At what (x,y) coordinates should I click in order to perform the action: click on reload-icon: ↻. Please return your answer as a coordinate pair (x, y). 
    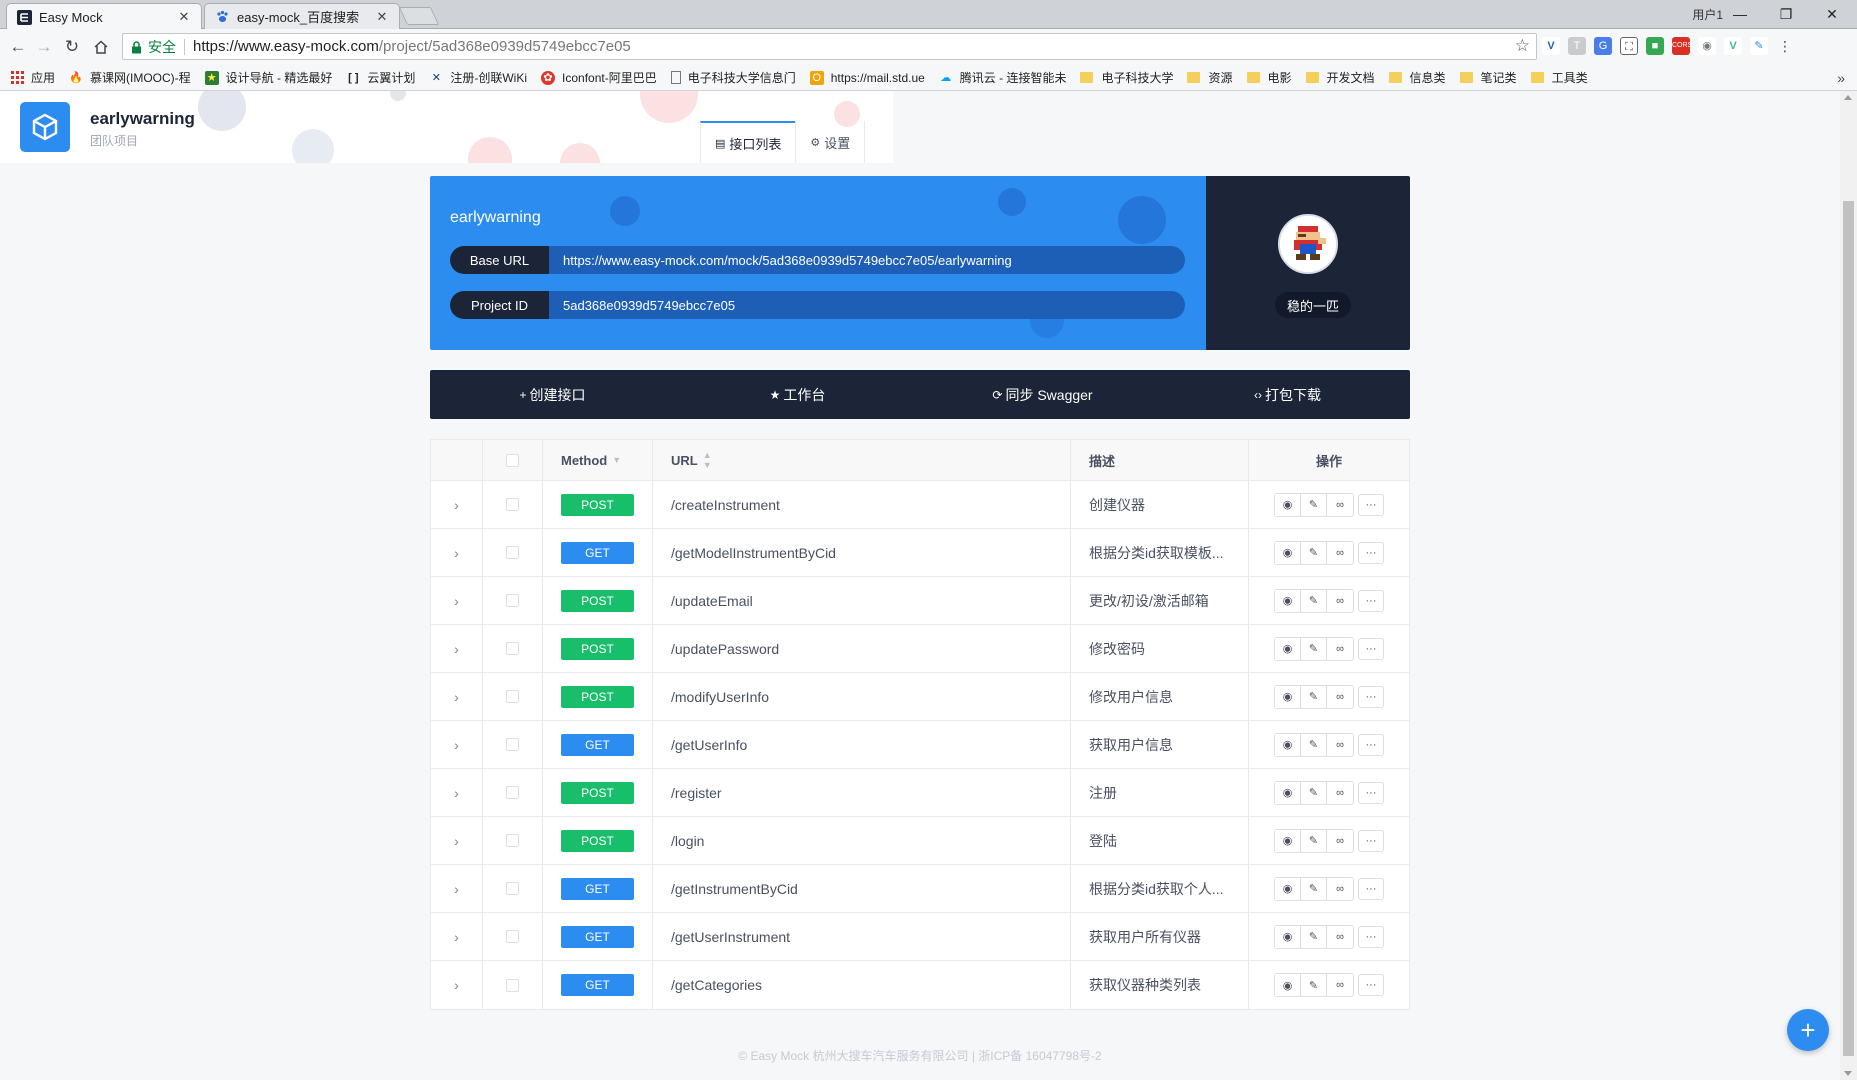
    Looking at the image, I should click on (72, 47).